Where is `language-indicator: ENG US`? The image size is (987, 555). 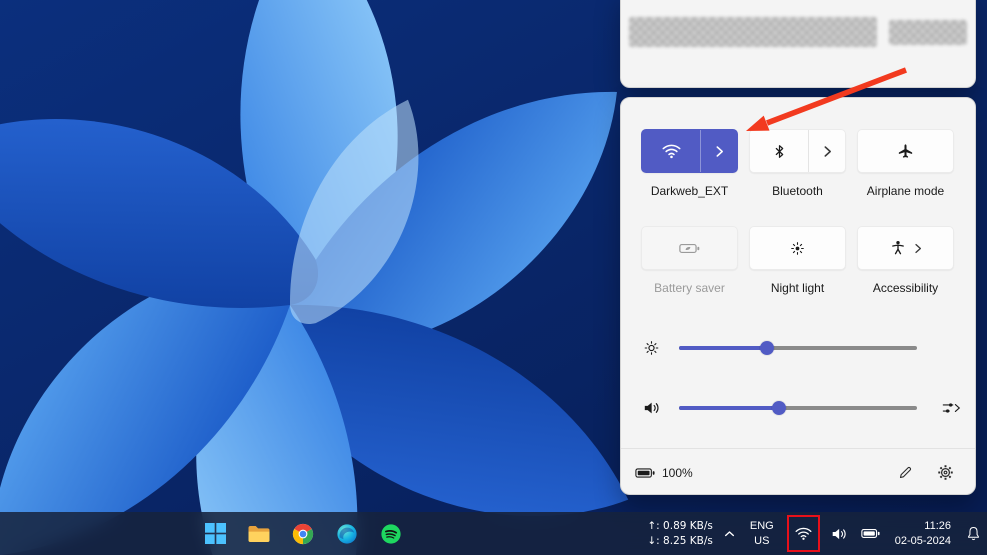
language-indicator: ENG US is located at coordinates (762, 533).